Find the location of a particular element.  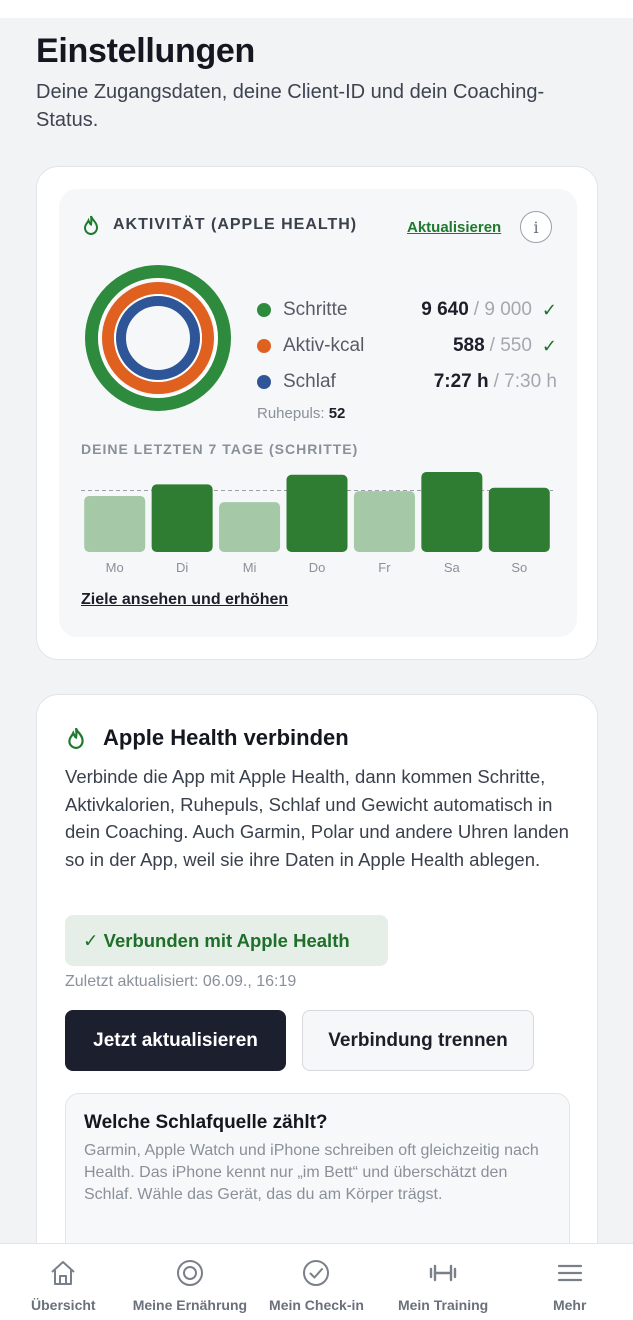

metric-value: 9 640 / 9 000 ✓ is located at coordinates (489, 310).